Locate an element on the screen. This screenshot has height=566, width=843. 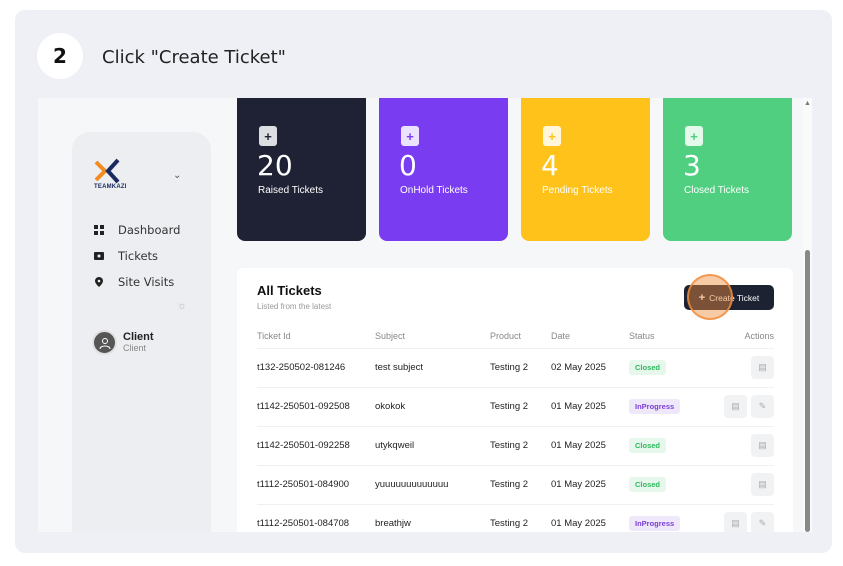
avatar is located at coordinates (104, 342).